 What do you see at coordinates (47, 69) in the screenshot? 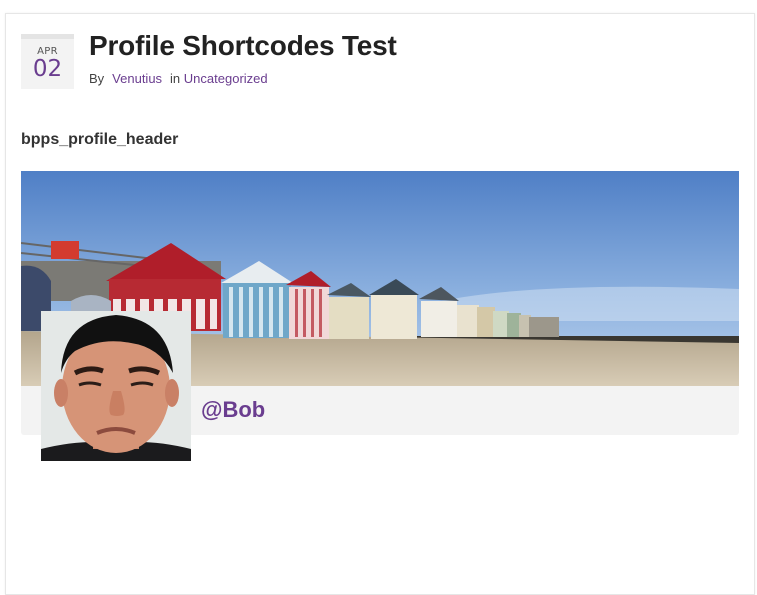
I see `post-date-day: 02` at bounding box center [47, 69].